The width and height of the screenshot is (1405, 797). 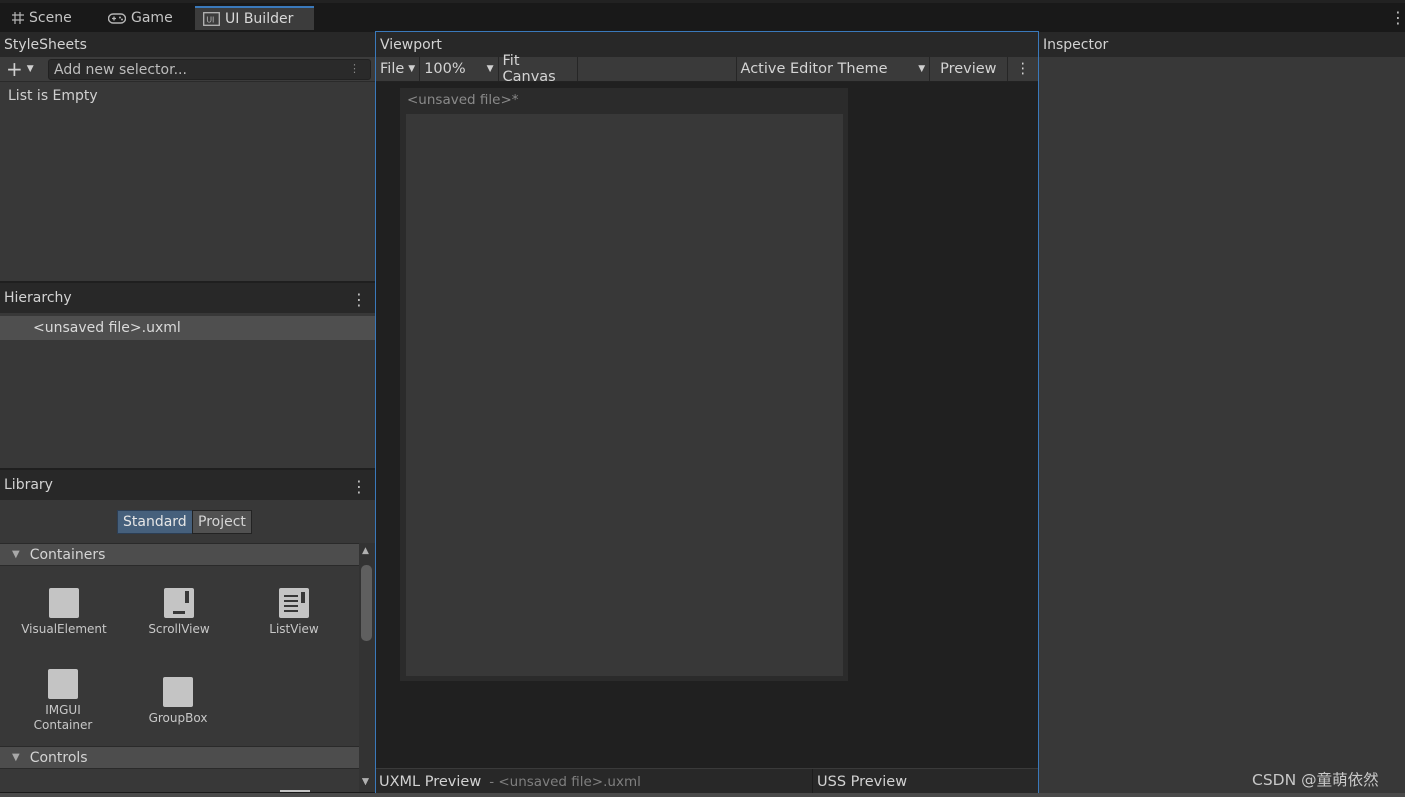 I want to click on selector-options-icon: ⋮, so click(x=354, y=68).